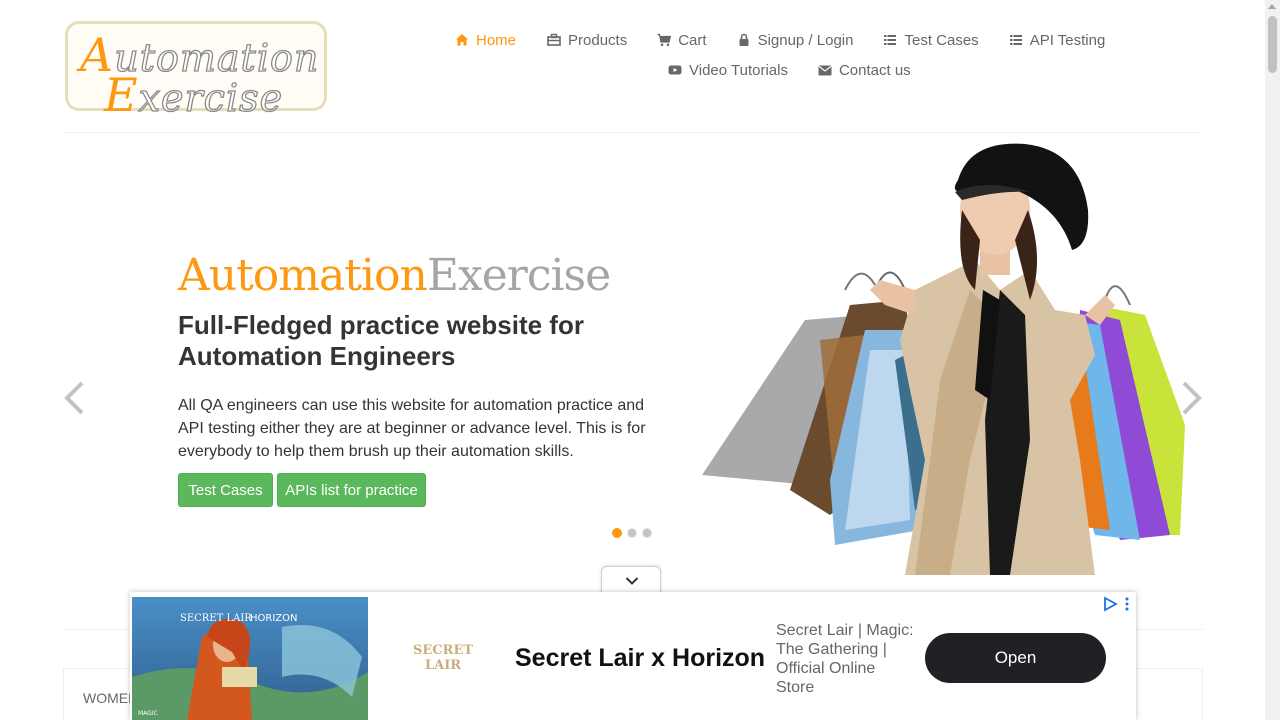 The width and height of the screenshot is (1280, 720). What do you see at coordinates (443, 665) in the screenshot?
I see `svg-text: LAIR` at bounding box center [443, 665].